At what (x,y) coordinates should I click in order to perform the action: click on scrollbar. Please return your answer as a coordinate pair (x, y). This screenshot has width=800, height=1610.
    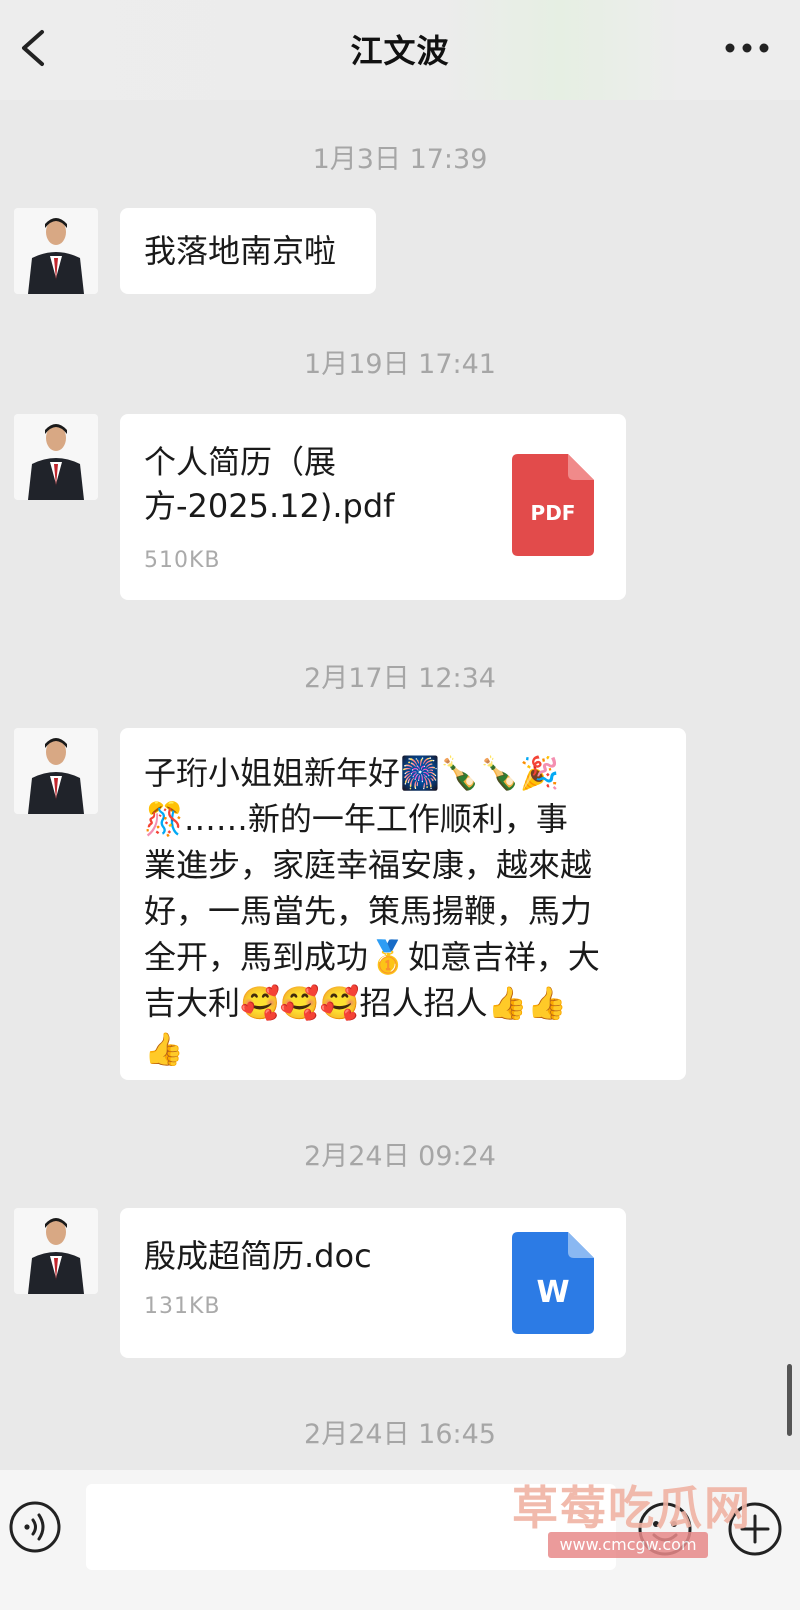
    Looking at the image, I should click on (789, 1400).